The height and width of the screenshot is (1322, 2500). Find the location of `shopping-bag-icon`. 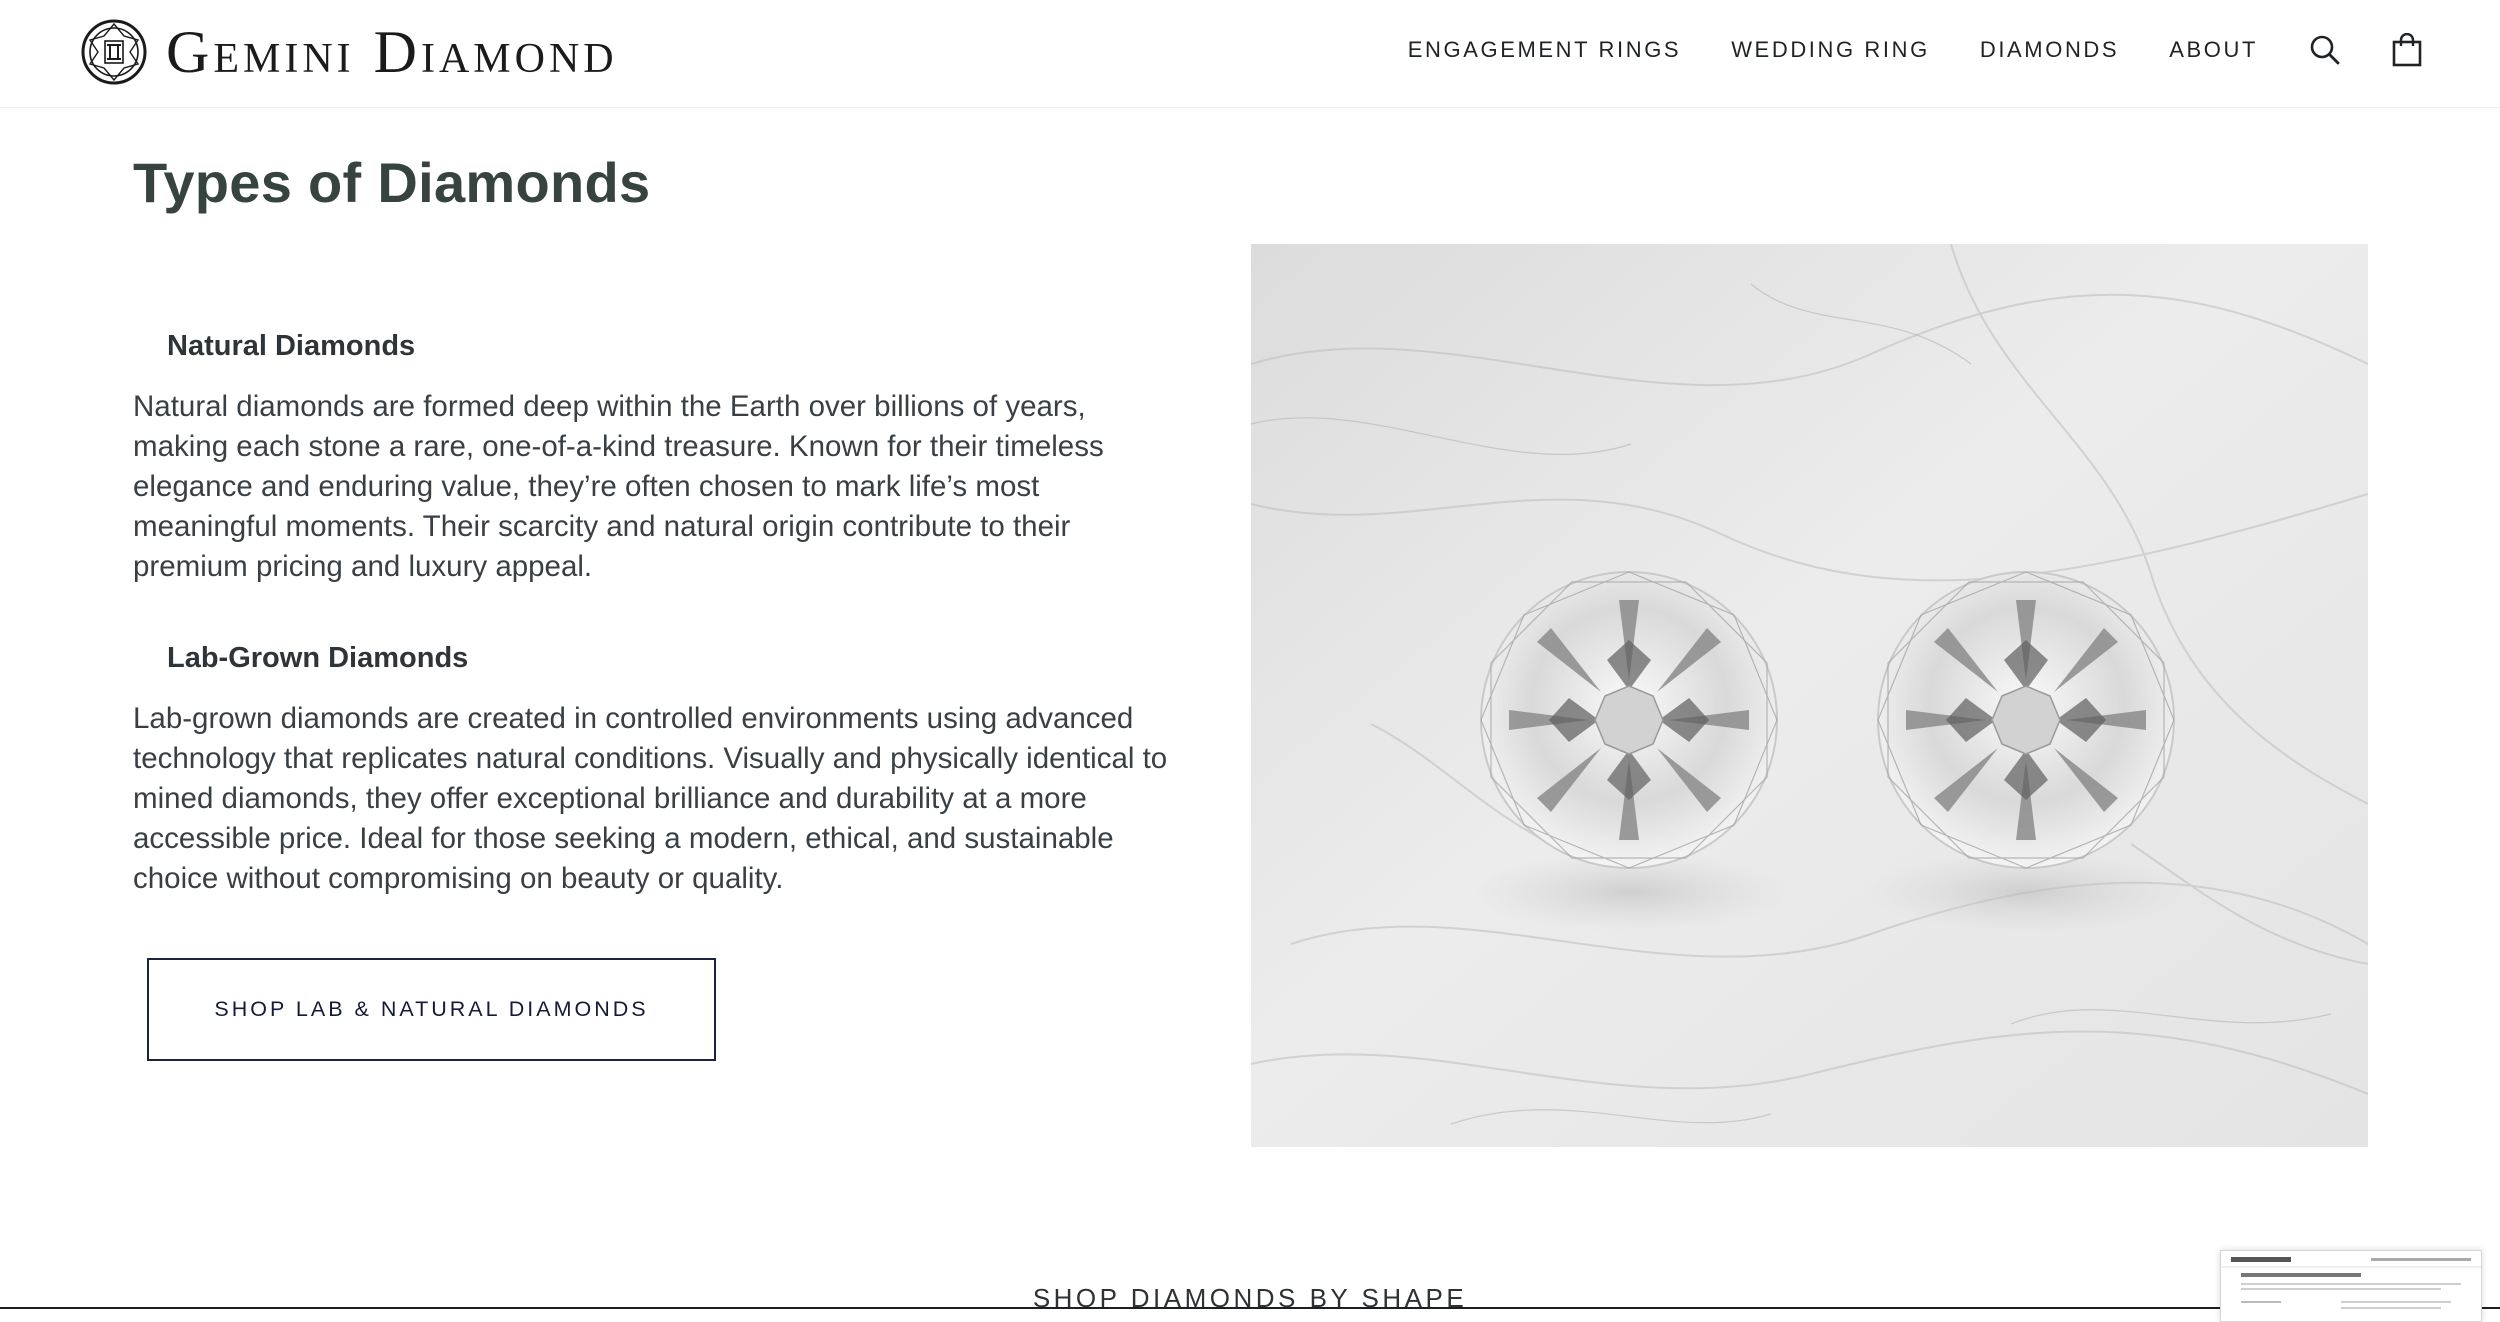

shopping-bag-icon is located at coordinates (2407, 50).